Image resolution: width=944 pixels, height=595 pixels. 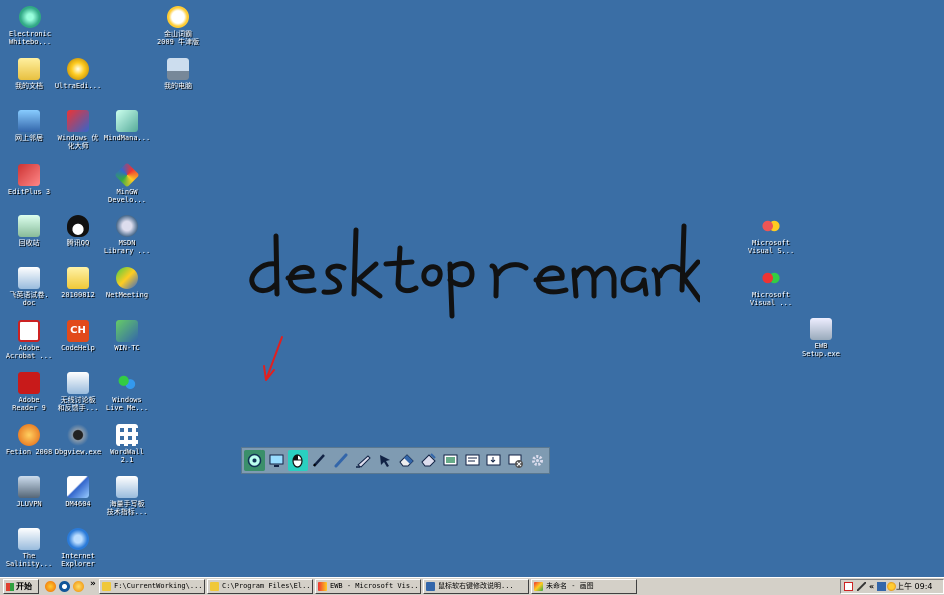 I want to click on brush-button, so click(x=341, y=460).